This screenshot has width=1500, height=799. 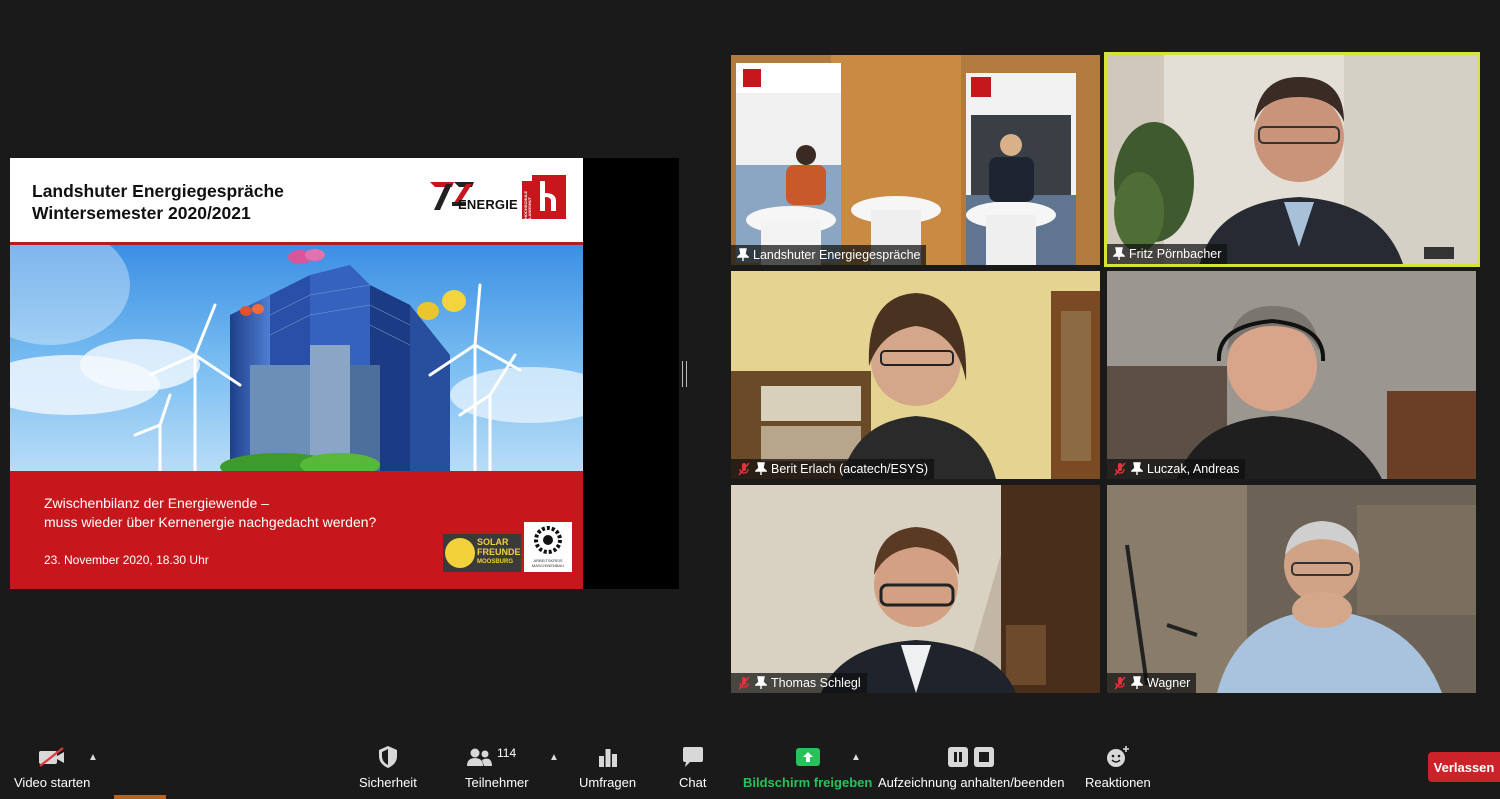 What do you see at coordinates (808, 782) in the screenshot?
I see `share-screen-label: Bildschirm freigeben` at bounding box center [808, 782].